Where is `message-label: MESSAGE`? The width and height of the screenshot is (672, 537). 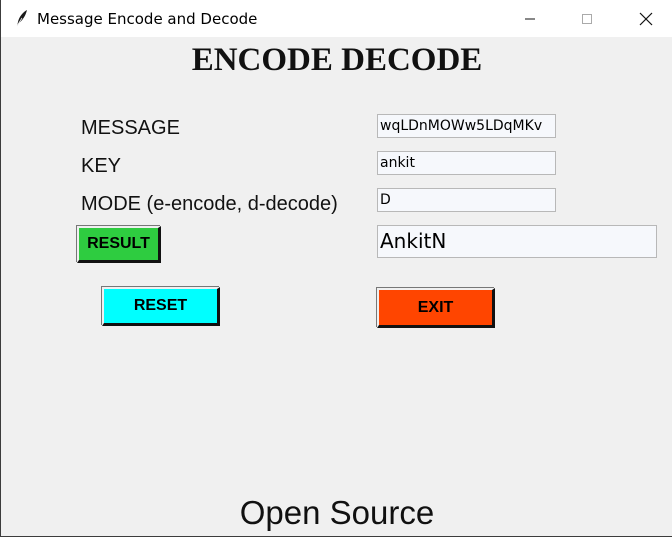
message-label: MESSAGE is located at coordinates (130, 128).